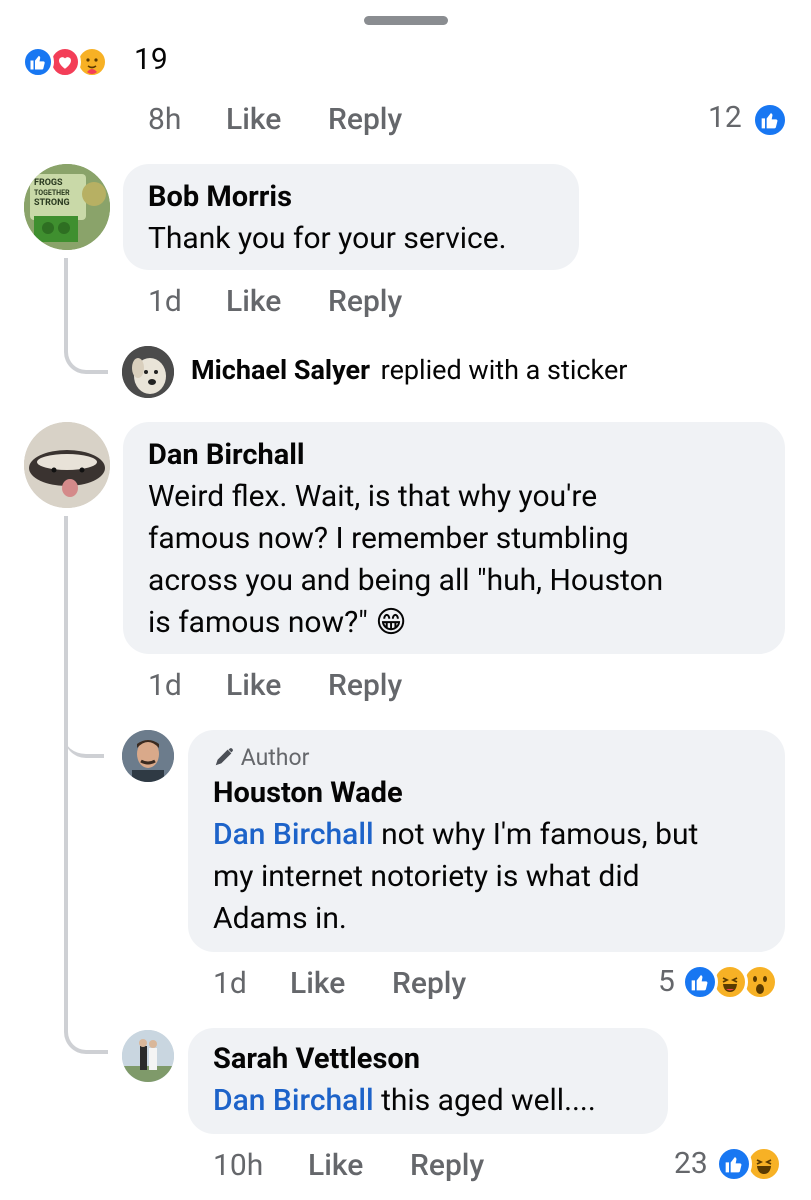  Describe the element at coordinates (691, 1163) in the screenshot. I see `reply-reaction-count-text: 23` at that location.